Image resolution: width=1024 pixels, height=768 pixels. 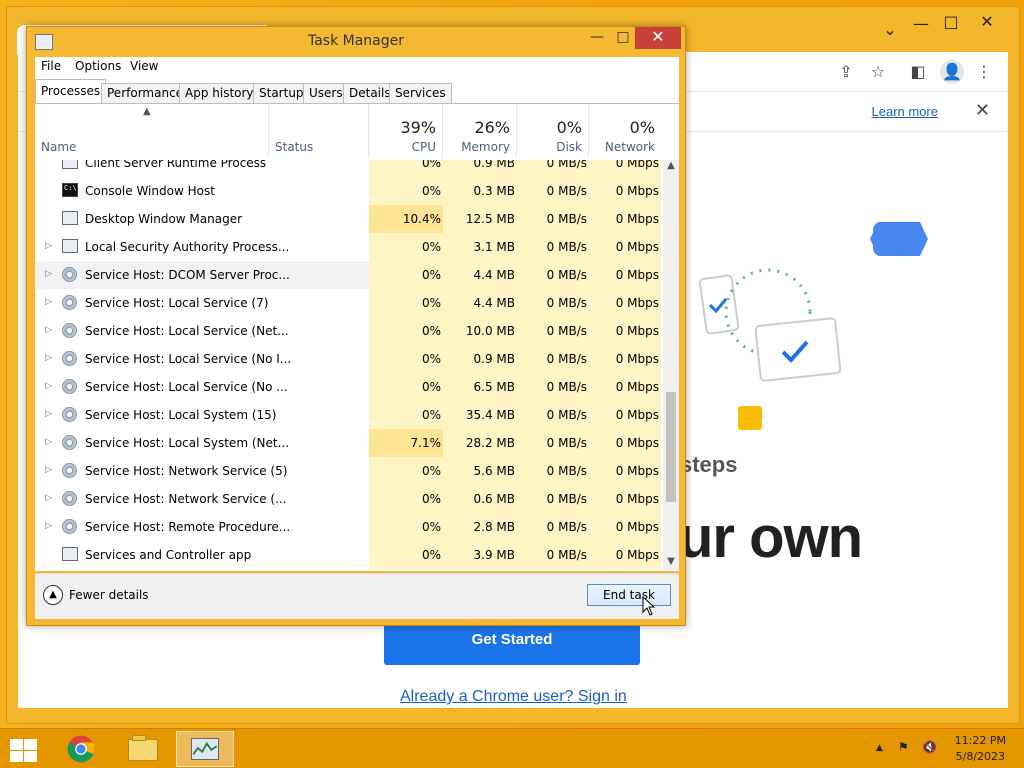 What do you see at coordinates (905, 111) in the screenshot?
I see `learn-more-link: Learn more` at bounding box center [905, 111].